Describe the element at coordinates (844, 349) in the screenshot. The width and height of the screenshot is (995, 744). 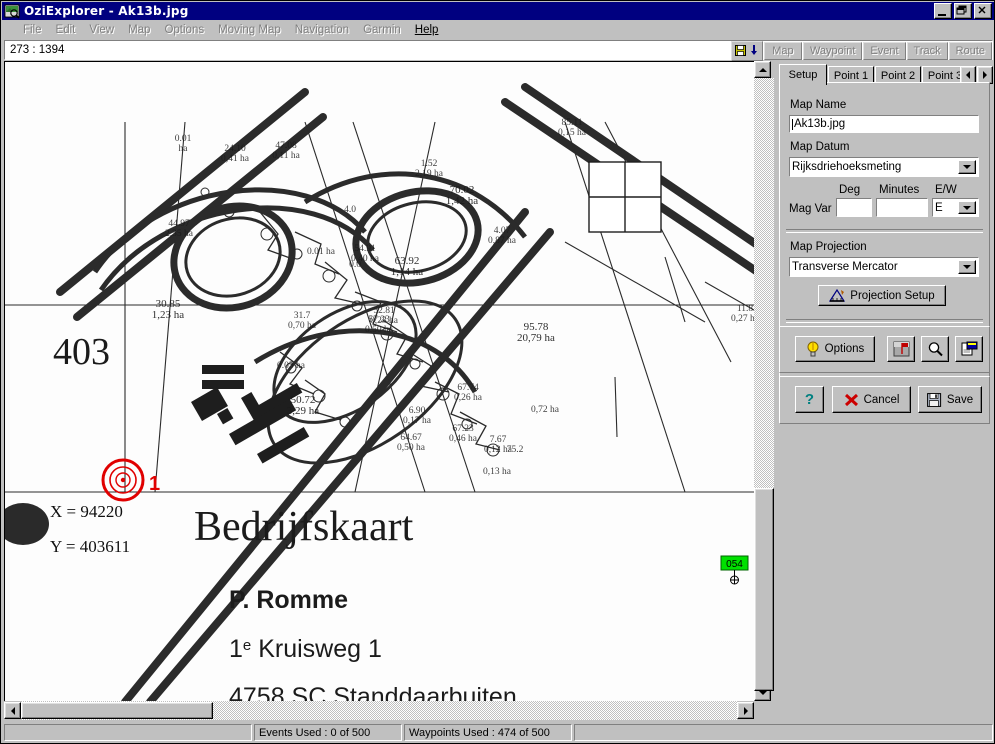
I see `options-label: Options` at that location.